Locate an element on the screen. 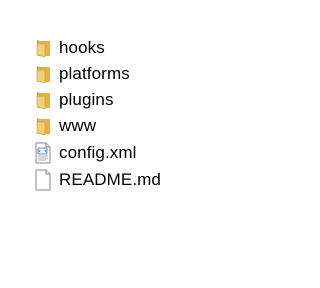 The image size is (320, 288). file-label: config.xml is located at coordinates (98, 152).